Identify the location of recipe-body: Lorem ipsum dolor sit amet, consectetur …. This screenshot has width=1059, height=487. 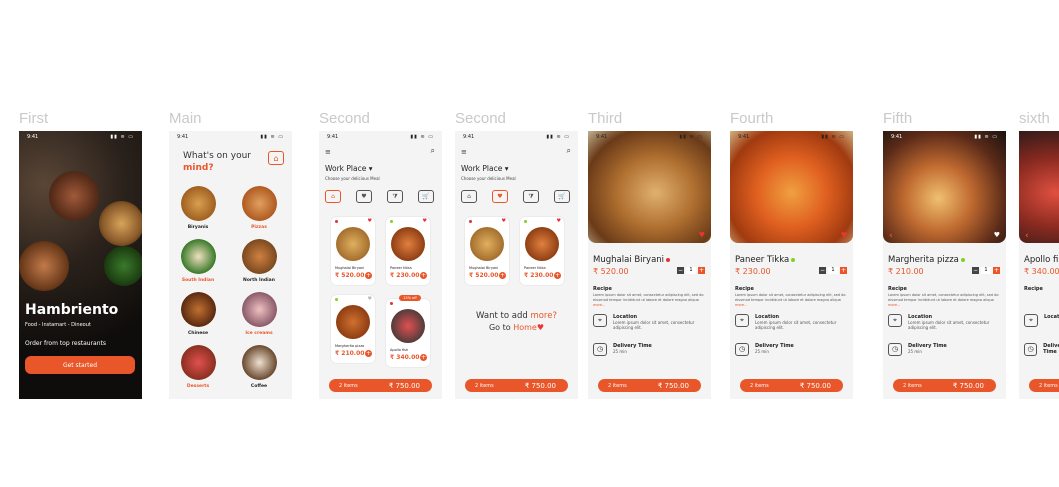
(943, 297).